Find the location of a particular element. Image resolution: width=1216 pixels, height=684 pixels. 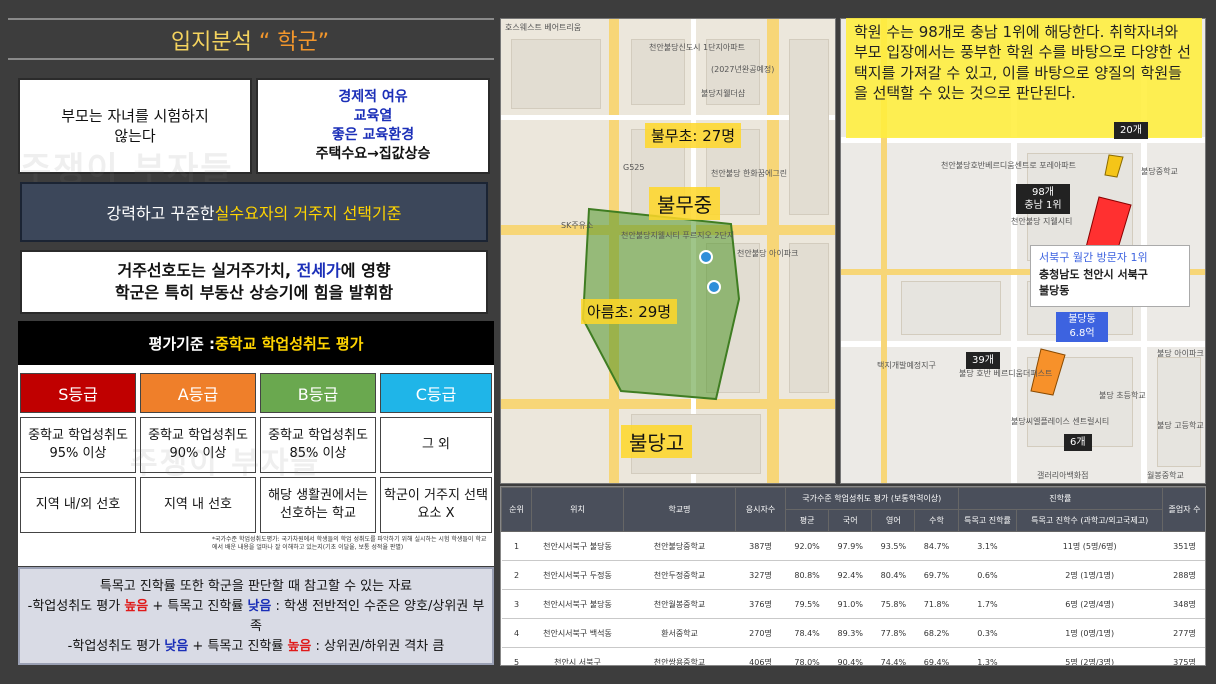

grade-c-preference: 학군이 거주지 선택요소 X is located at coordinates (436, 505).